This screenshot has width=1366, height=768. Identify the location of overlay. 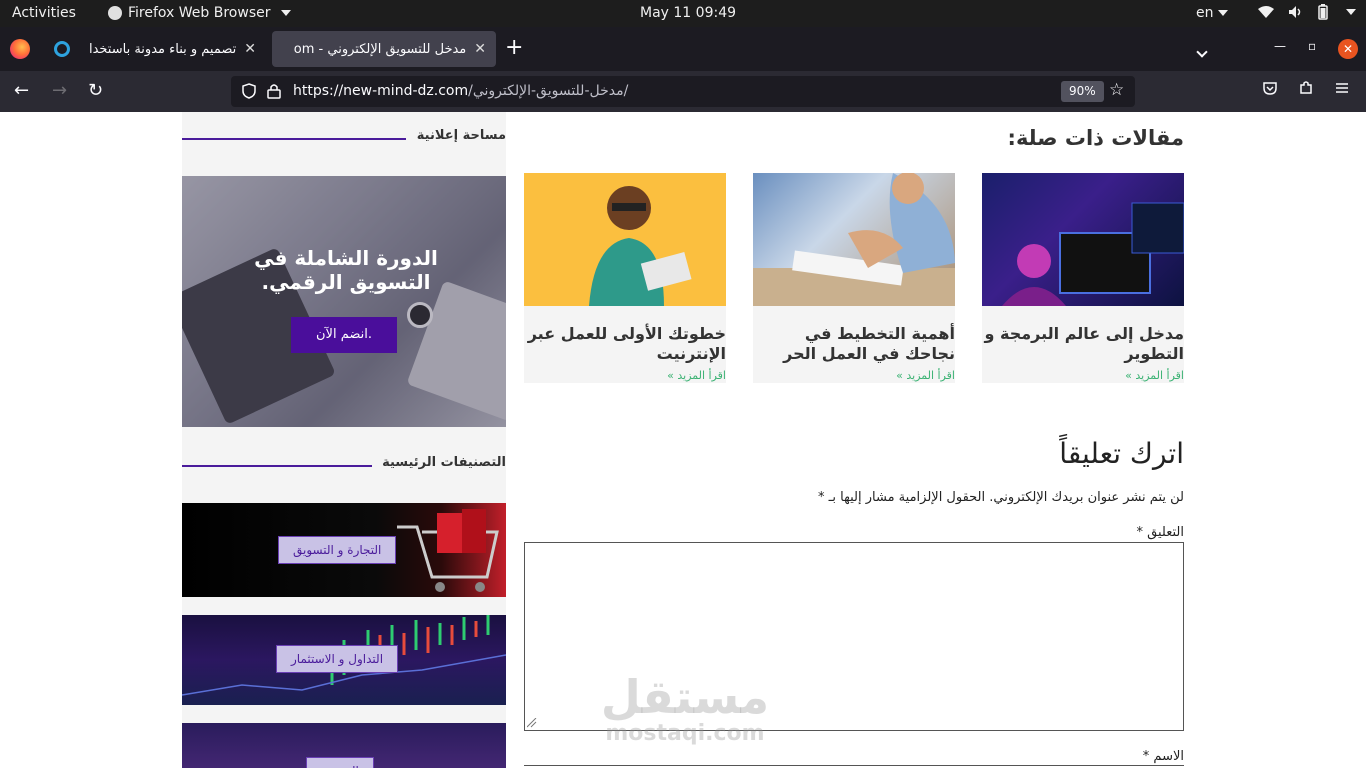
(344, 301).